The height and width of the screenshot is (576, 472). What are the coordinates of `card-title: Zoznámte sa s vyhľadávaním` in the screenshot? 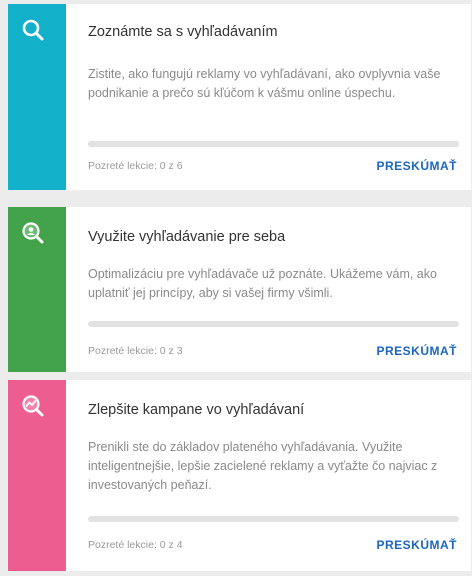 It's located at (183, 32).